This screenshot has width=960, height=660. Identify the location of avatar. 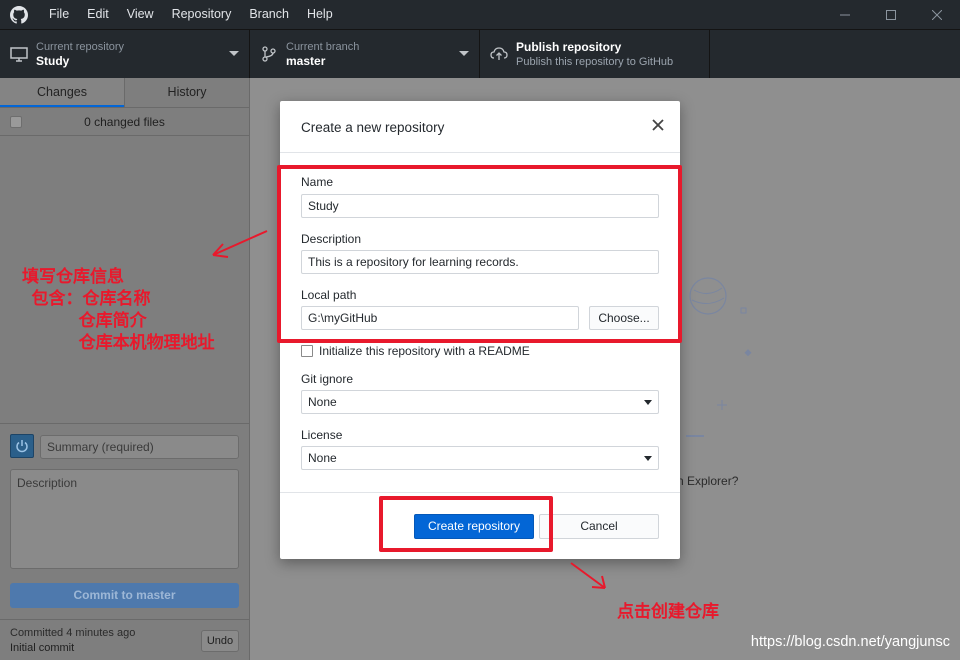
(22, 446).